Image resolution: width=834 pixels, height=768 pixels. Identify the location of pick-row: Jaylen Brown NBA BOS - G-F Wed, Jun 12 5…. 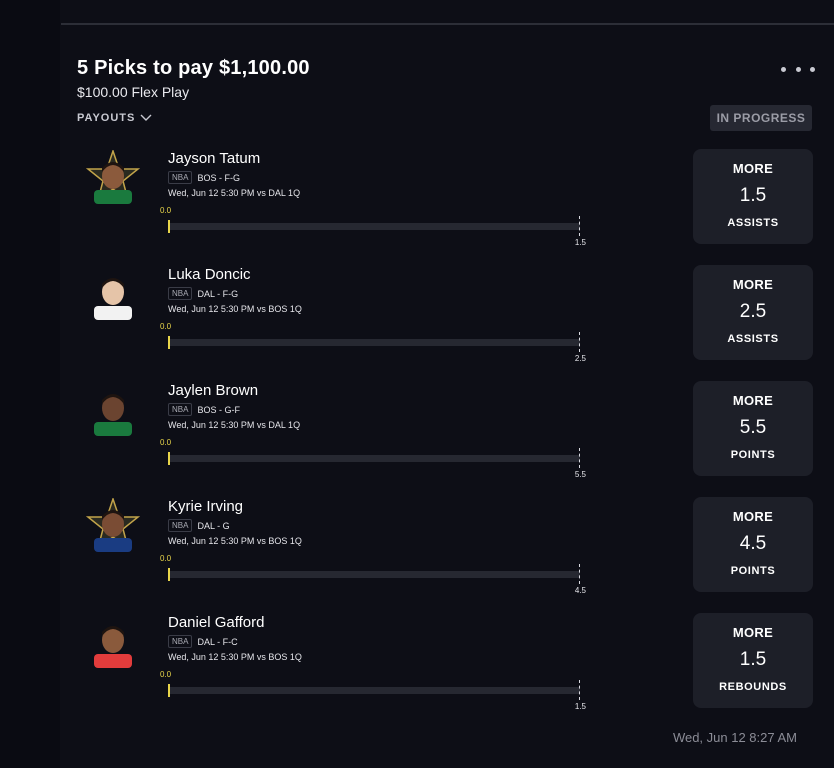
(447, 431).